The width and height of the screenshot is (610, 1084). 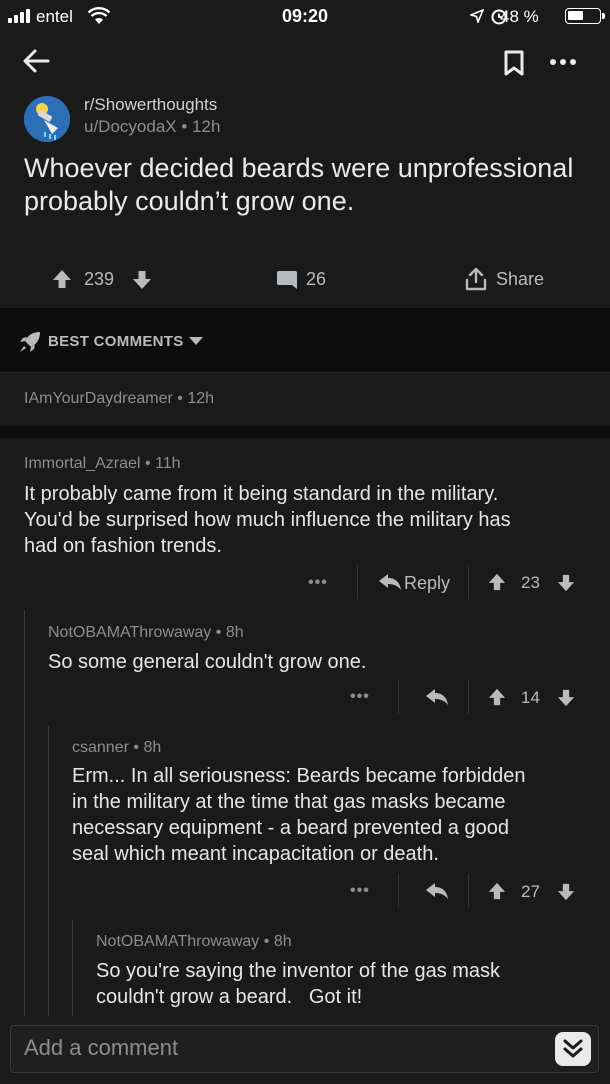 What do you see at coordinates (427, 583) in the screenshot?
I see `reply-button: Reply` at bounding box center [427, 583].